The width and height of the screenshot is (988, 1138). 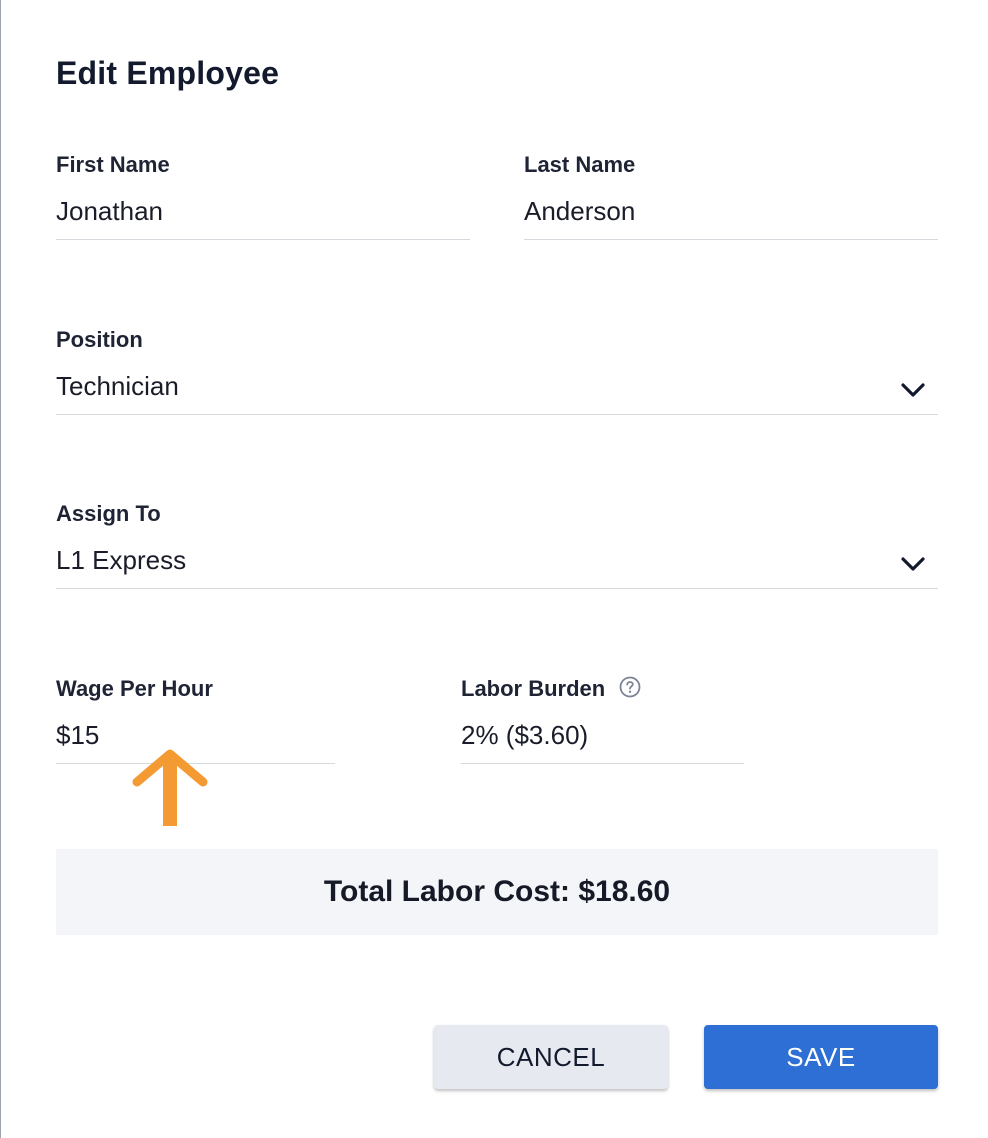 I want to click on save-button: SAVE, so click(x=821, y=1057).